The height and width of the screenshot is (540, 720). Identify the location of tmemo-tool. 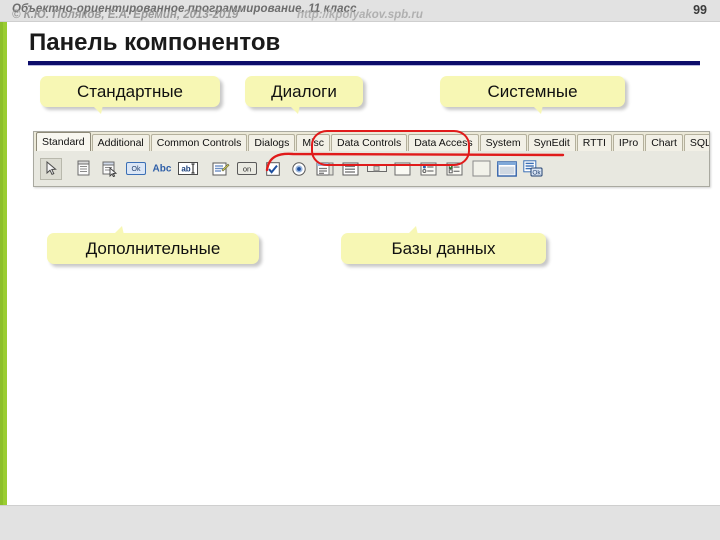
(221, 168).